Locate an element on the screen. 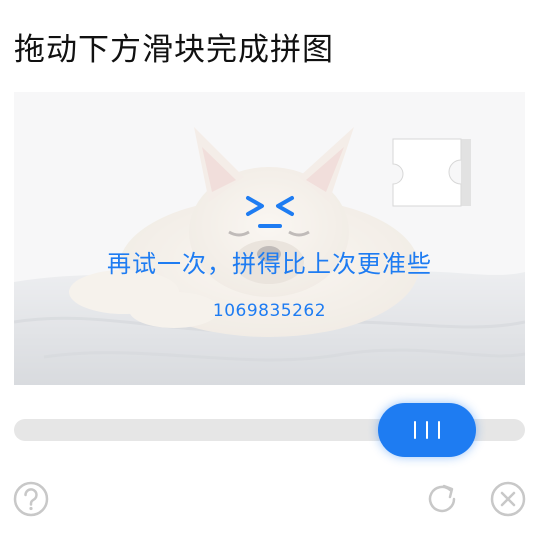 Image resolution: width=540 pixels, height=540 pixels. close-button is located at coordinates (508, 499).